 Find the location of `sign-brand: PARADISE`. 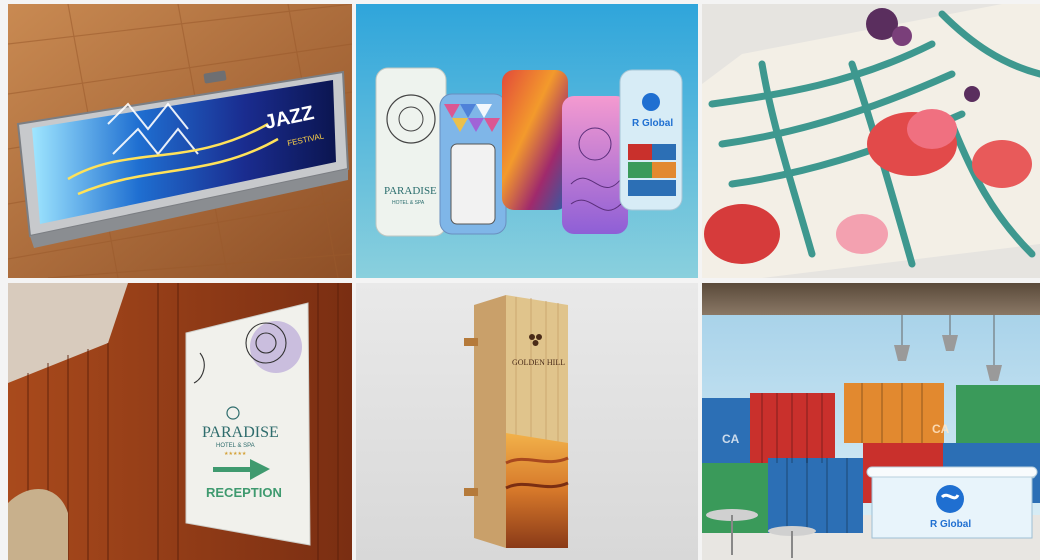

sign-brand: PARADISE is located at coordinates (240, 432).